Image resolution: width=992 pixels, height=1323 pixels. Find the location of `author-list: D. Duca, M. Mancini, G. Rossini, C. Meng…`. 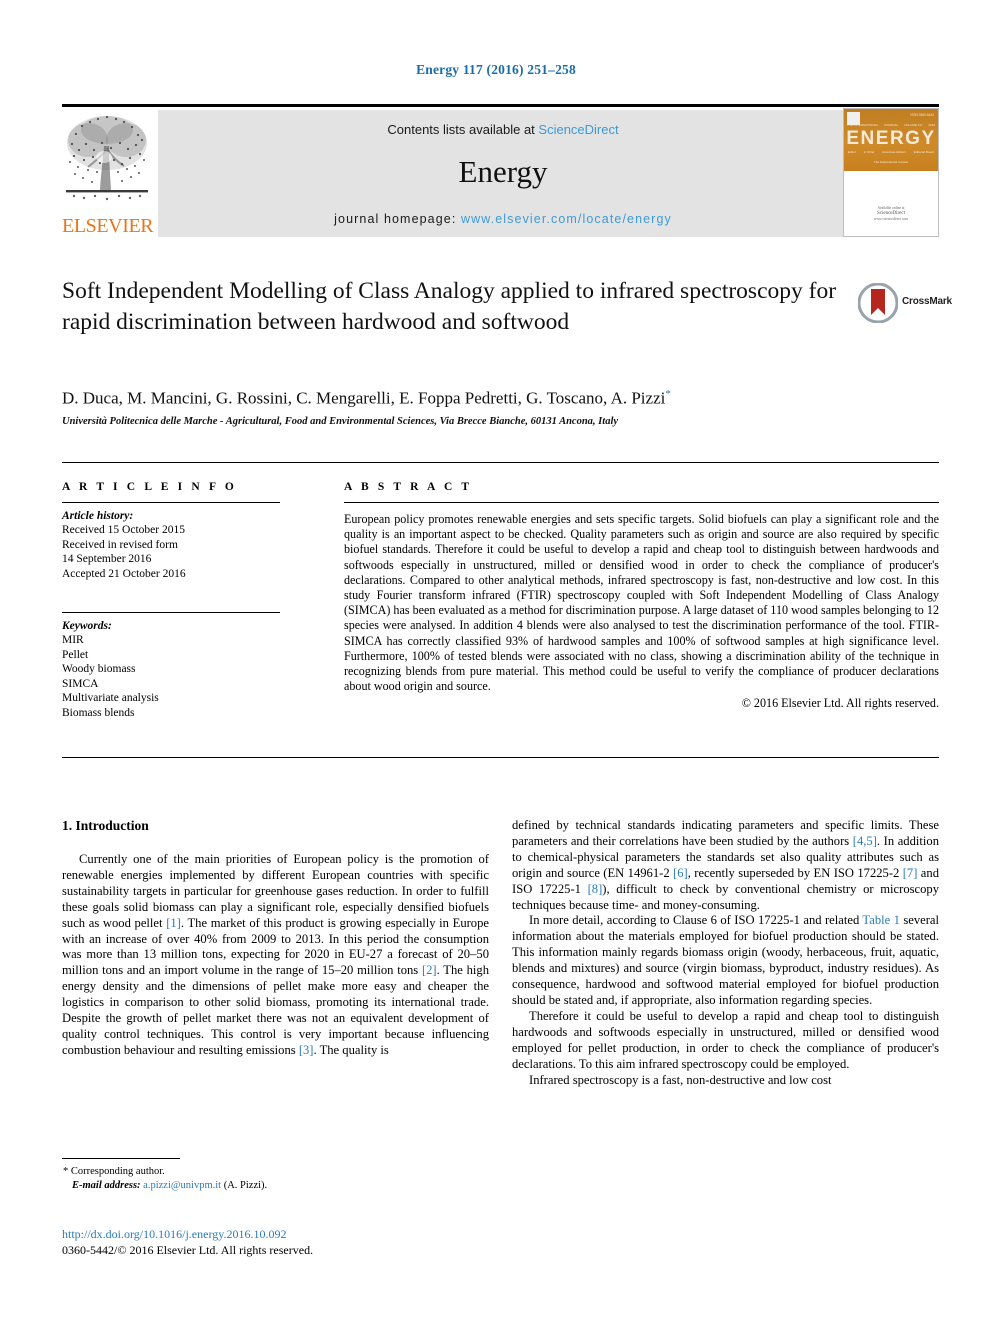

author-list: D. Duca, M. Mancini, G. Rossini, C. Meng… is located at coordinates (492, 398).